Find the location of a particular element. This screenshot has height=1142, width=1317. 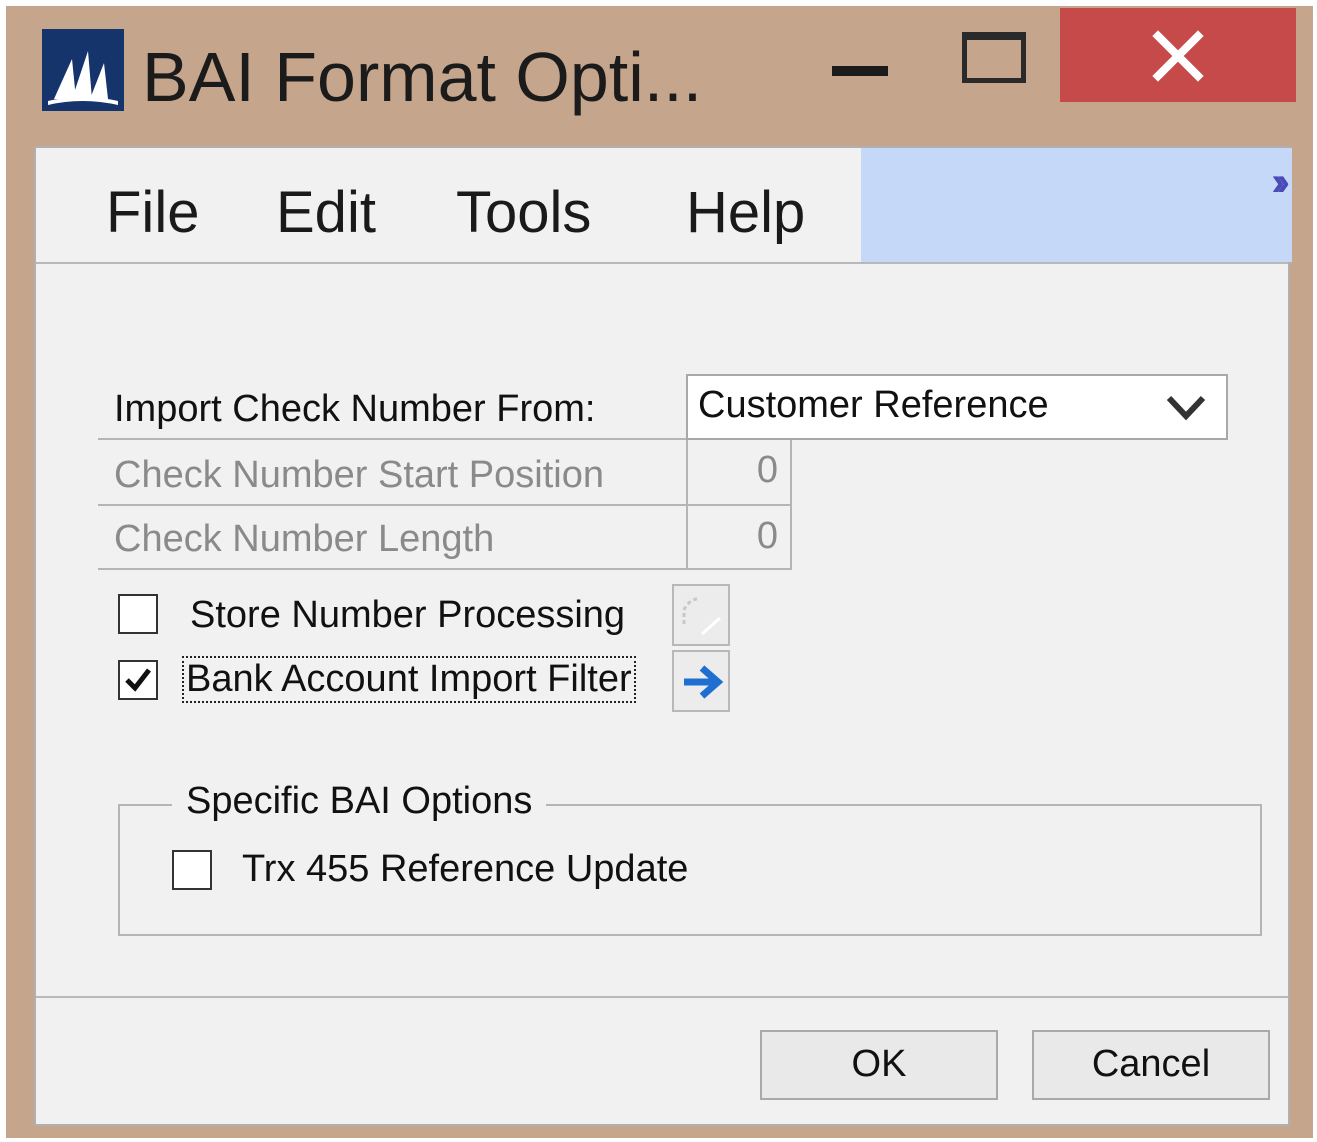

trx-455-reference-update-checkbox is located at coordinates (192, 870).